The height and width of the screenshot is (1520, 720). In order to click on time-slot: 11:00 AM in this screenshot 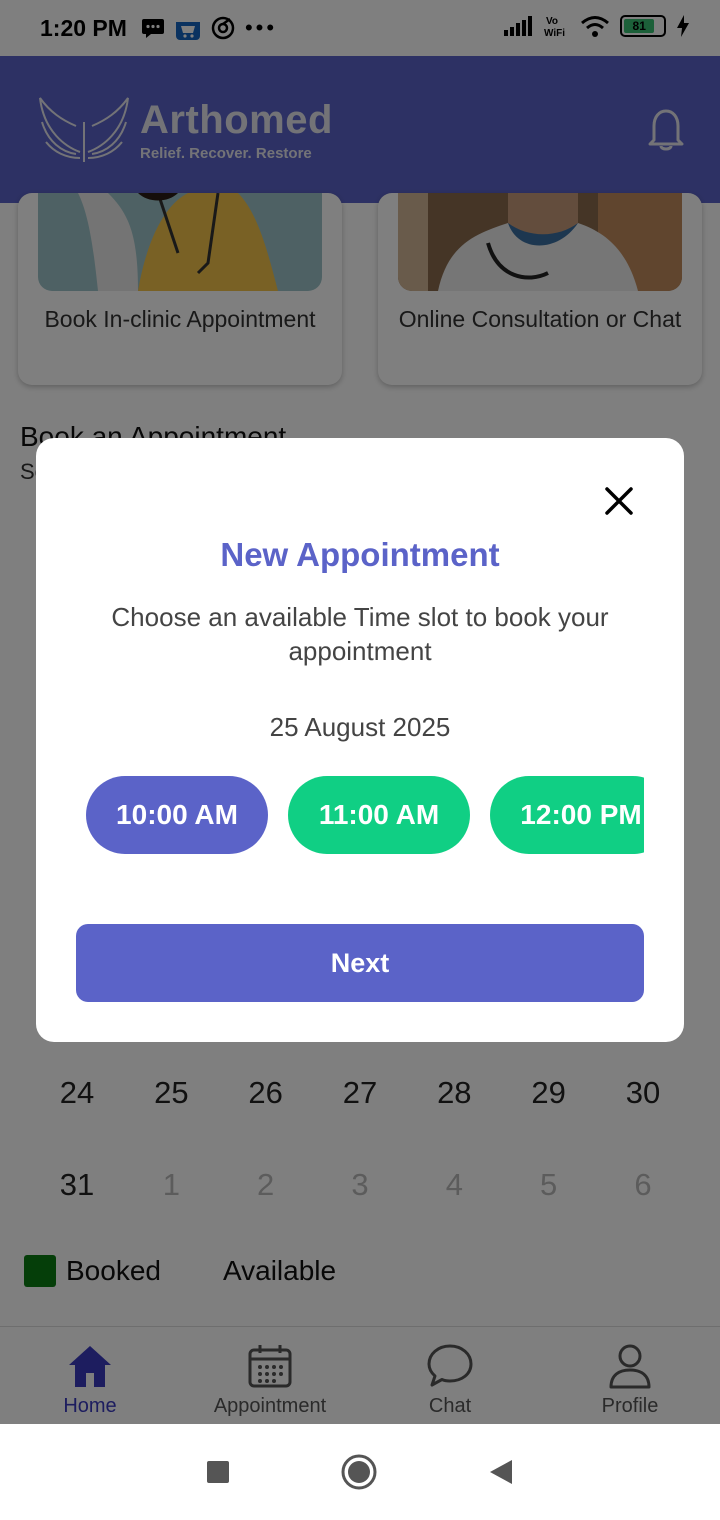, I will do `click(379, 815)`.